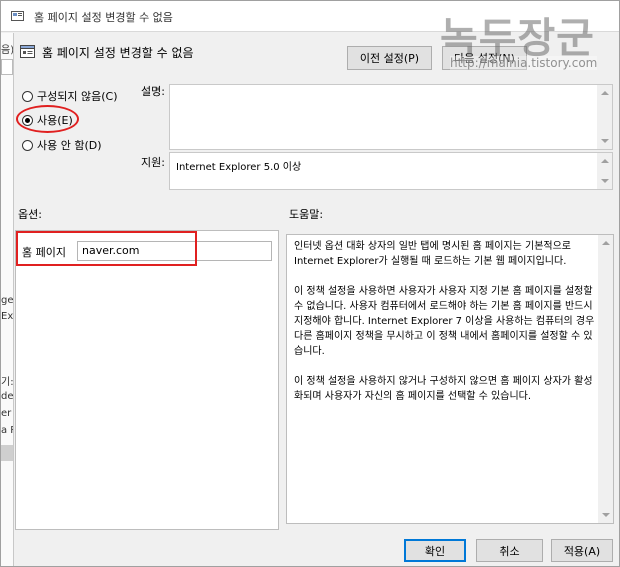  I want to click on annotation-box, so click(106, 248).